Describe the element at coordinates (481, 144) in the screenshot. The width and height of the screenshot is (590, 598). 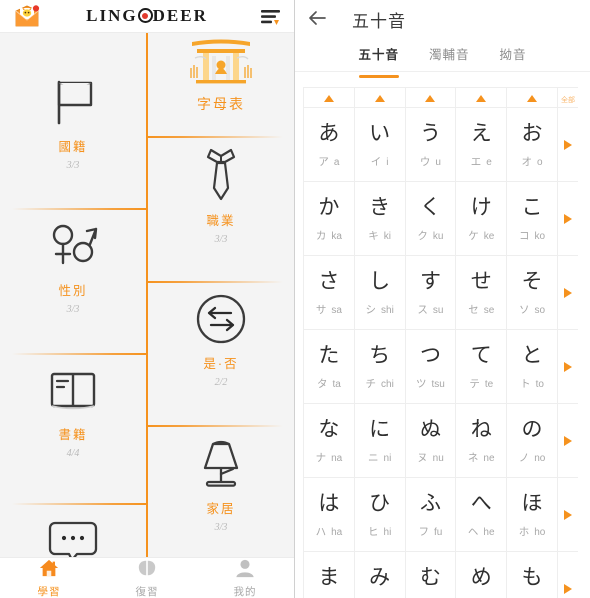
I see `kana-cell: えエe` at that location.